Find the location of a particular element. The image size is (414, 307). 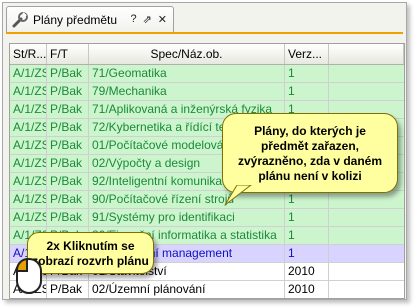

column-header-f-t: F/T is located at coordinates (68, 54).